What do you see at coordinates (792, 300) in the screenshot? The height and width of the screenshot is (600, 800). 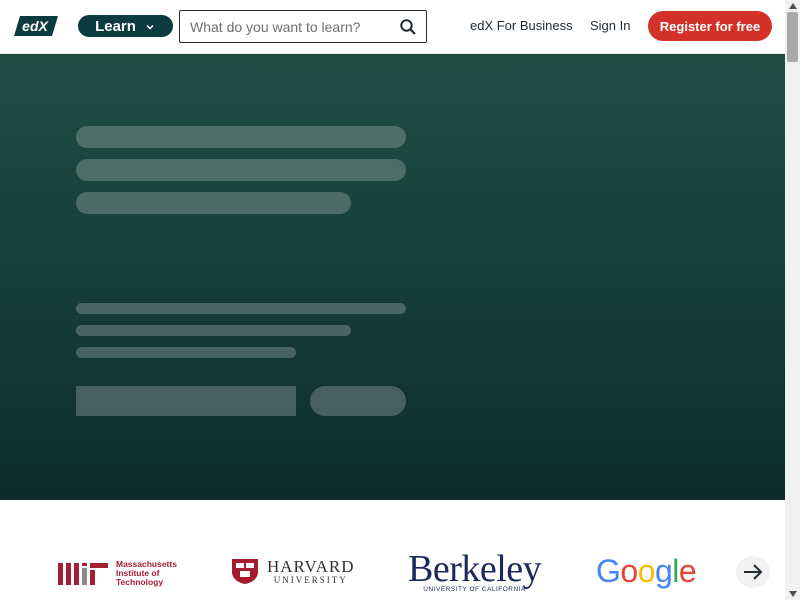 I see `vertical-scrollbar` at bounding box center [792, 300].